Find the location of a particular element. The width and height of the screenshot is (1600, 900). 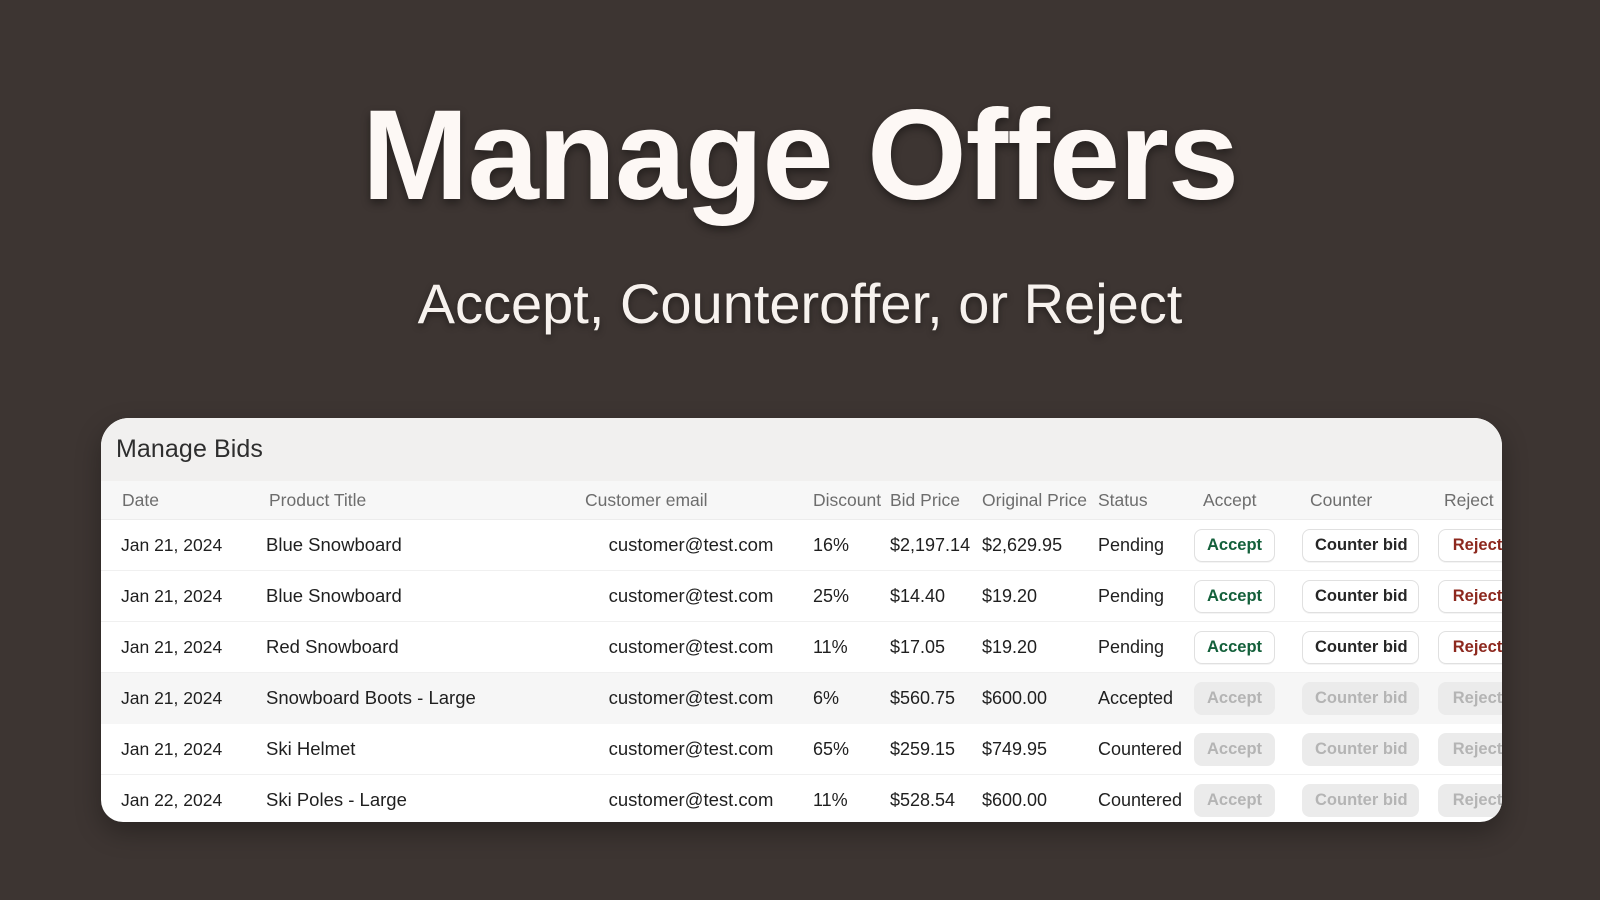

bid-product-title: Snowboard Boots - Large is located at coordinates (412, 698).